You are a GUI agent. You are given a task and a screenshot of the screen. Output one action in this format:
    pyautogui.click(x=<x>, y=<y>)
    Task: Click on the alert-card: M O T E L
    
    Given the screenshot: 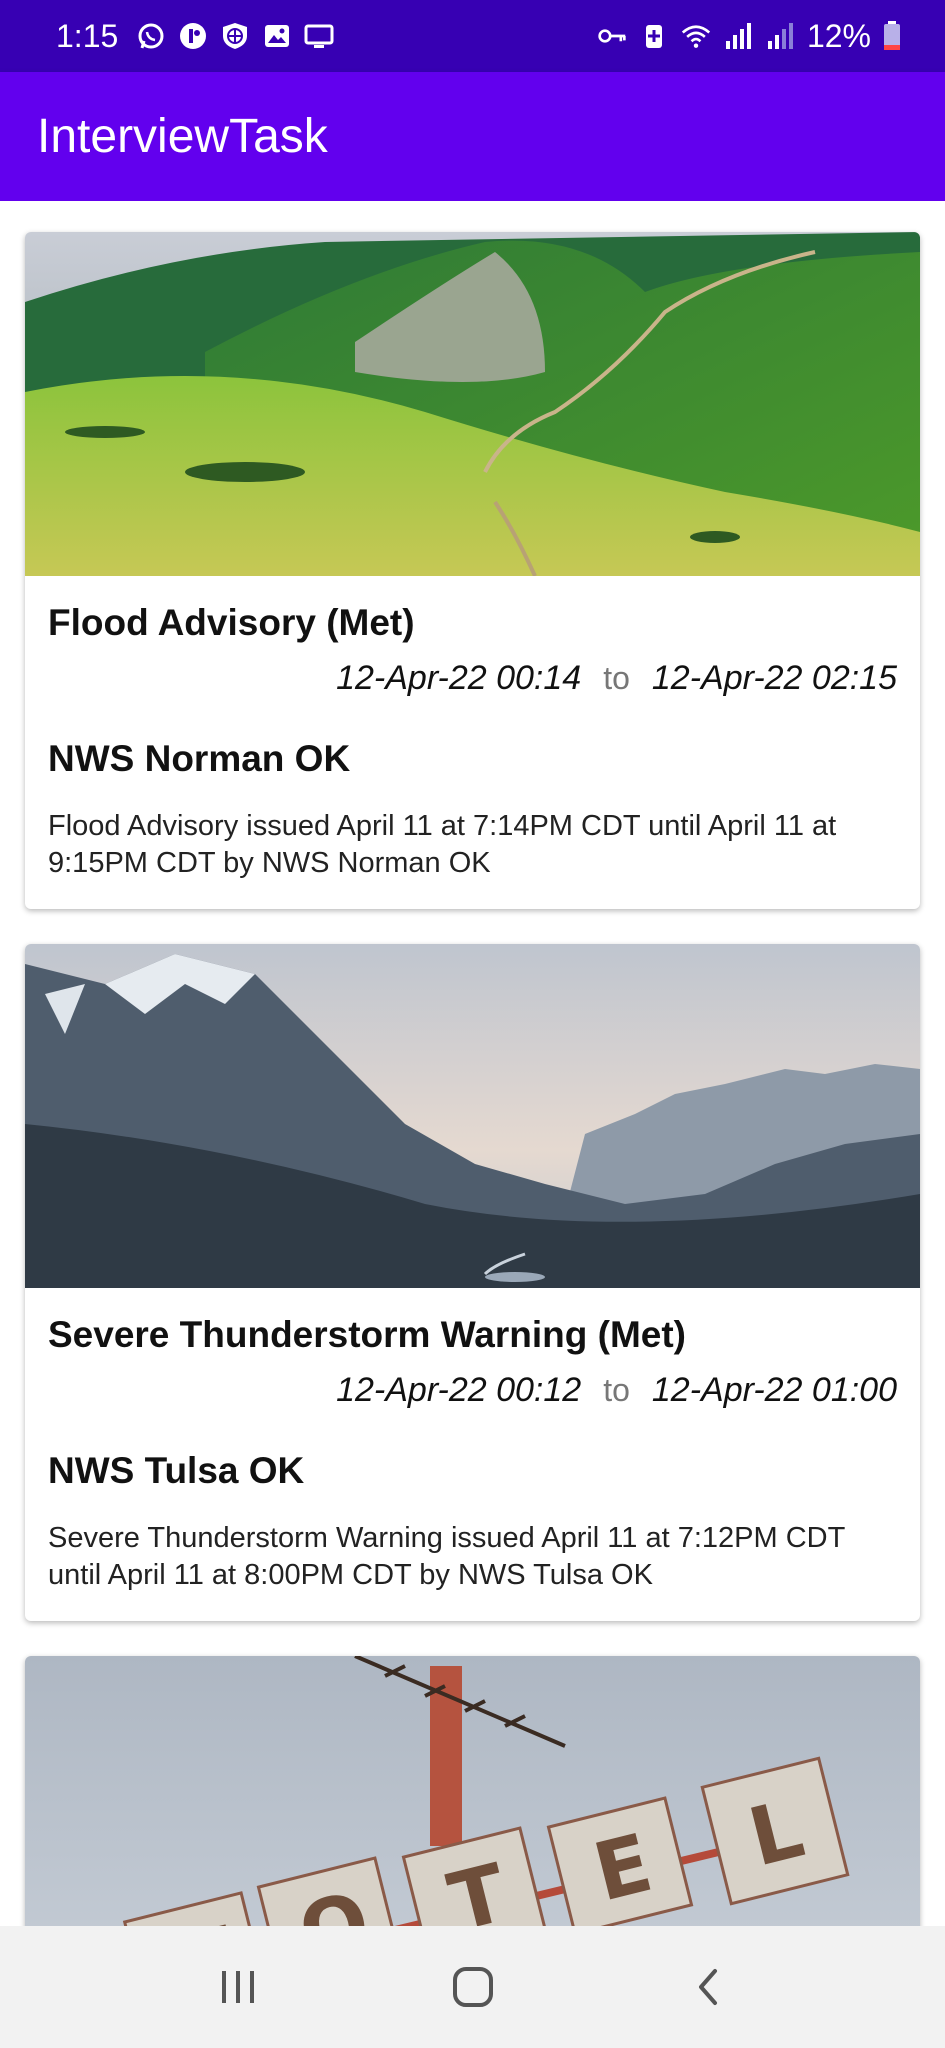 What is the action you would take?
    pyautogui.click(x=472, y=1791)
    